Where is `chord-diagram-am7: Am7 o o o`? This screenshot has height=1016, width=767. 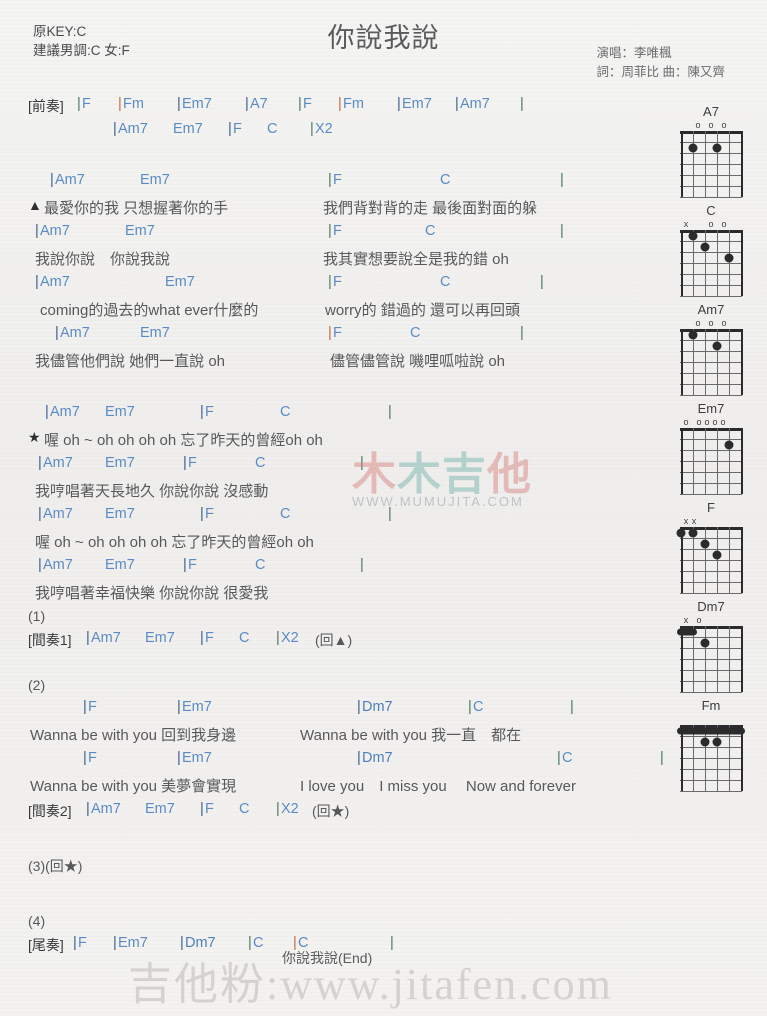 chord-diagram-am7: Am7 o o o is located at coordinates (711, 349).